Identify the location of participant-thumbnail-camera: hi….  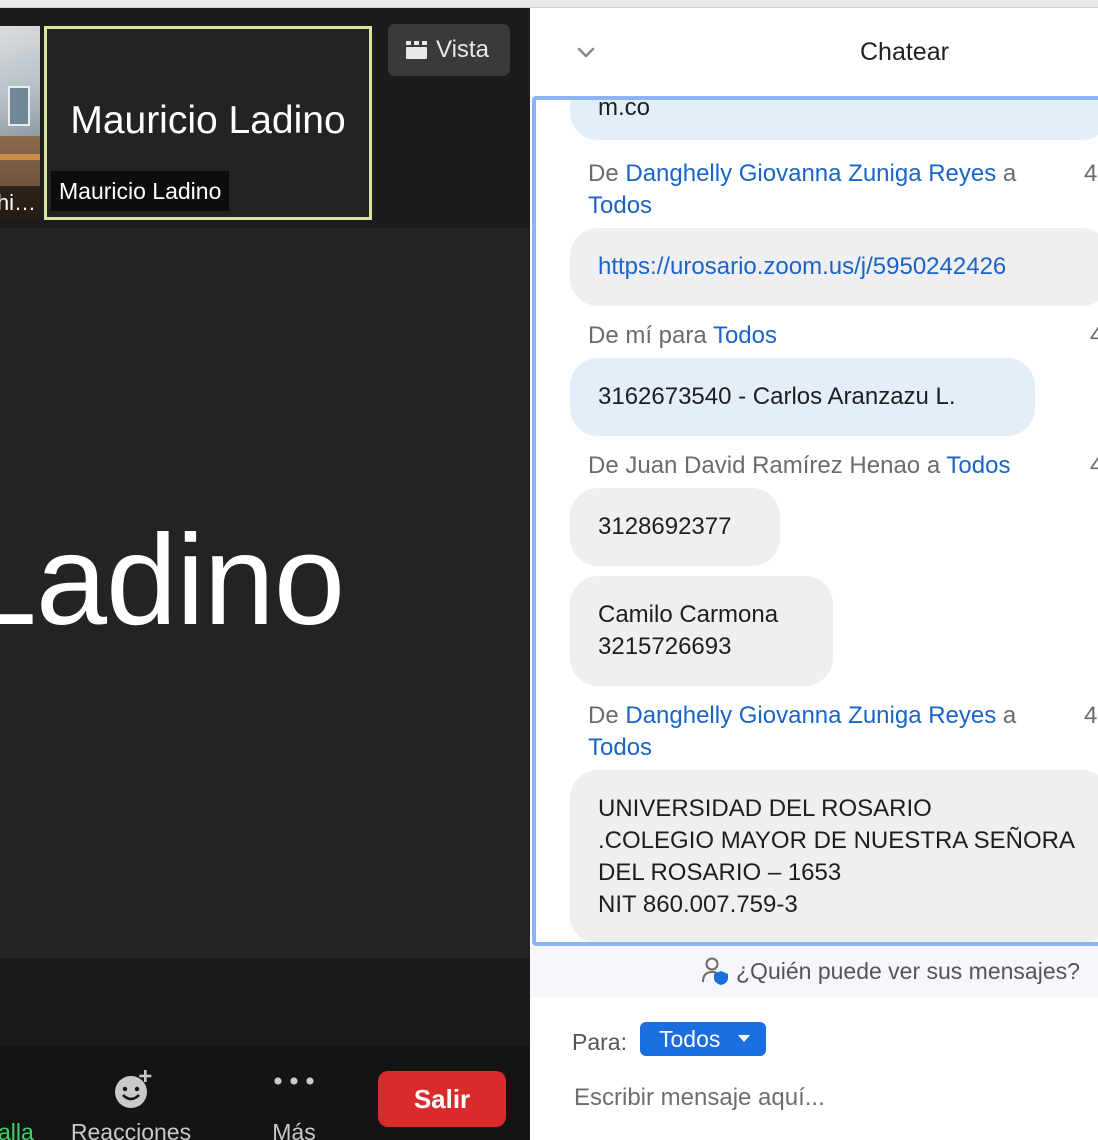
(20, 123).